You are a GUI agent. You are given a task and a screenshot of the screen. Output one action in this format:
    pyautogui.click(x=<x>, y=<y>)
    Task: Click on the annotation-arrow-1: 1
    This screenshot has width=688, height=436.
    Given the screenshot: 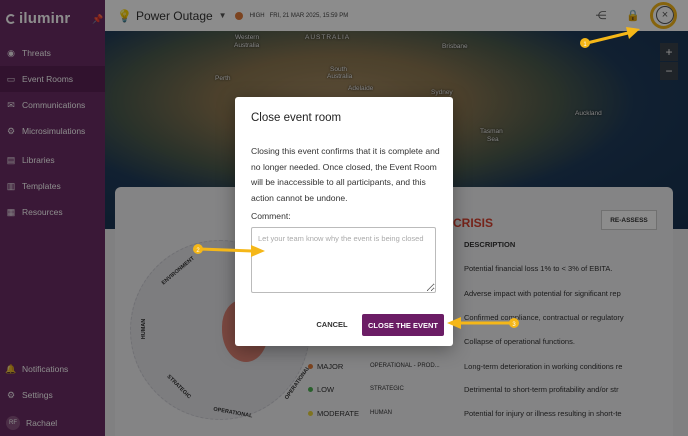 What is the action you would take?
    pyautogui.click(x=610, y=37)
    